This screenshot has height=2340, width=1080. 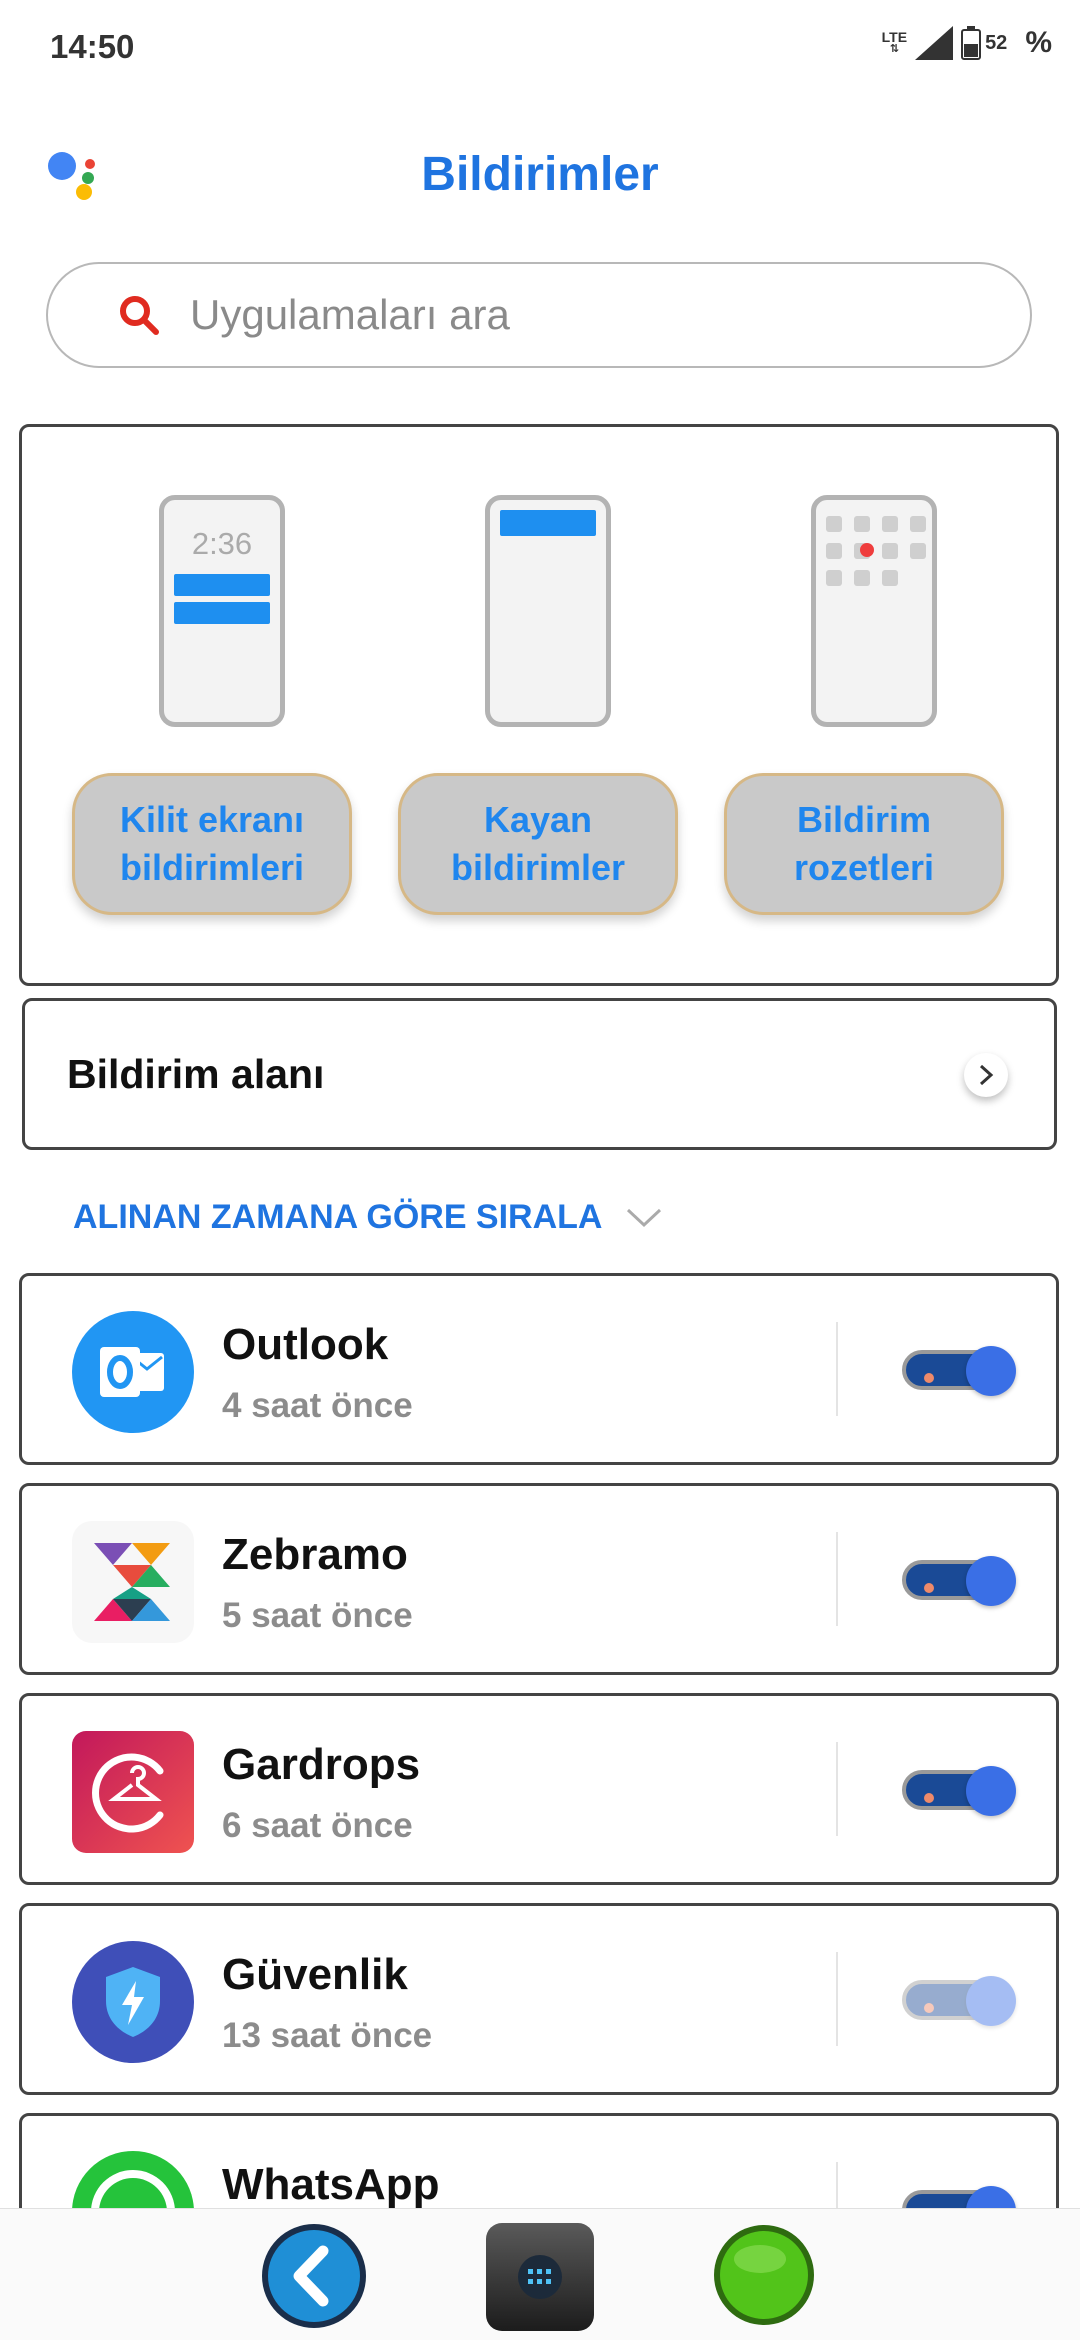 What do you see at coordinates (539, 2160) in the screenshot?
I see `app-row-whatsapp: WhatsApp` at bounding box center [539, 2160].